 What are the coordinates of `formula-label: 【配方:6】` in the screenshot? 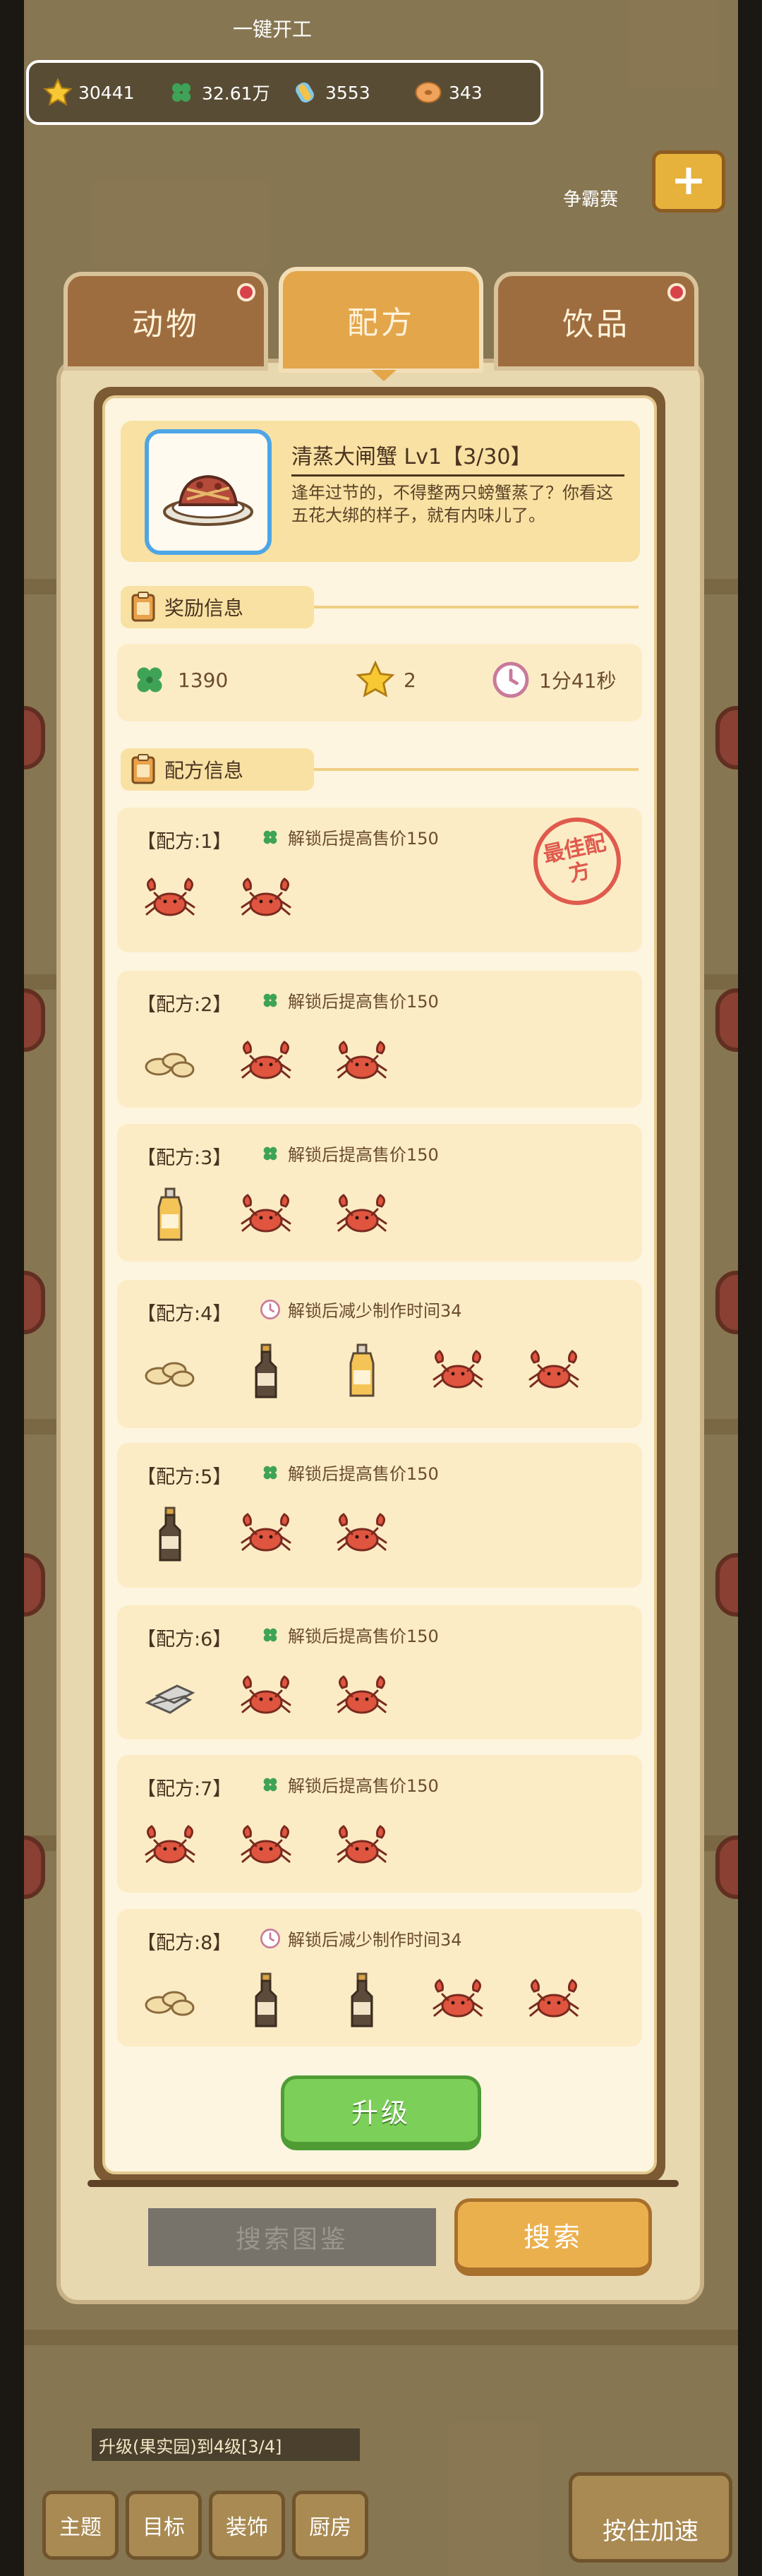 It's located at (184, 1640).